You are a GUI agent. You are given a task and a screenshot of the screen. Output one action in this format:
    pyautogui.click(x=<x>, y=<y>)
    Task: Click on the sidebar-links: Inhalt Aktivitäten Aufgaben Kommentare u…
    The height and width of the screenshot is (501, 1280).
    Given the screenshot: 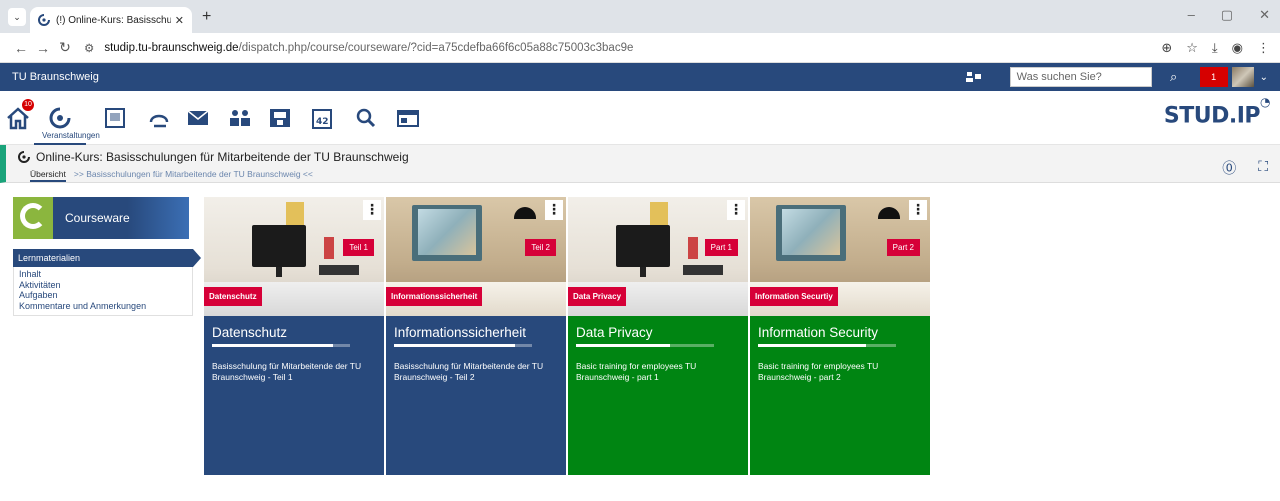 What is the action you would take?
    pyautogui.click(x=103, y=291)
    